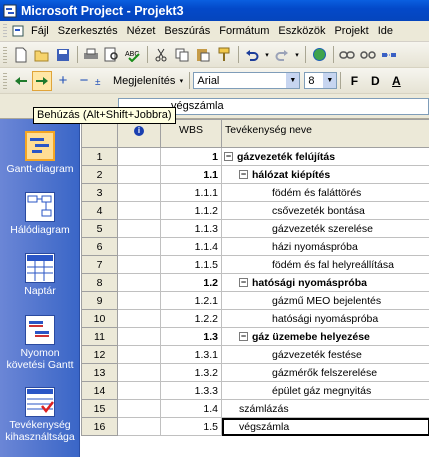 The height and width of the screenshot is (457, 429). I want to click on table-row: 2 1.1− hálózat kiépítés, so click(255, 174).